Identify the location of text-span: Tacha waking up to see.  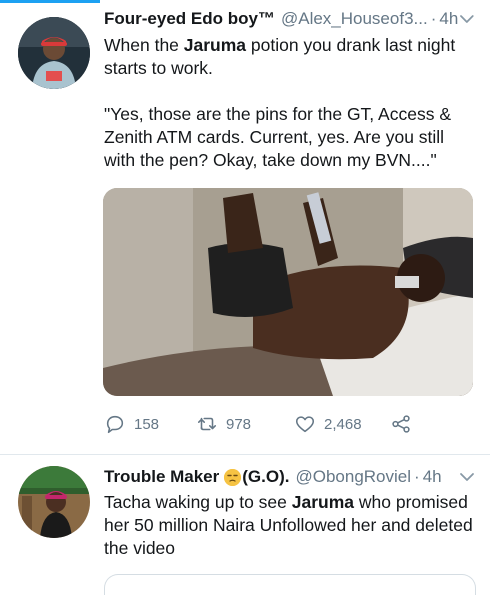
(198, 502).